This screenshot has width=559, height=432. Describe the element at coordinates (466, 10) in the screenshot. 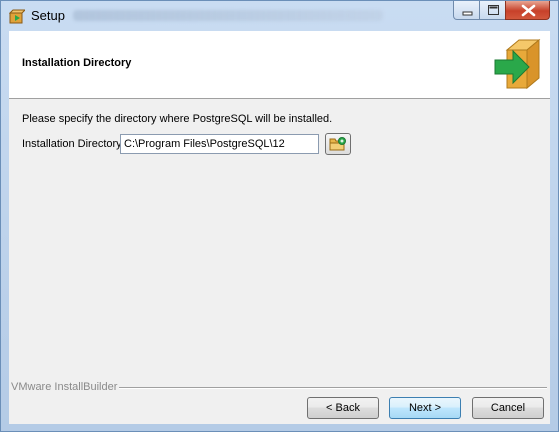

I see `minimize-button` at that location.